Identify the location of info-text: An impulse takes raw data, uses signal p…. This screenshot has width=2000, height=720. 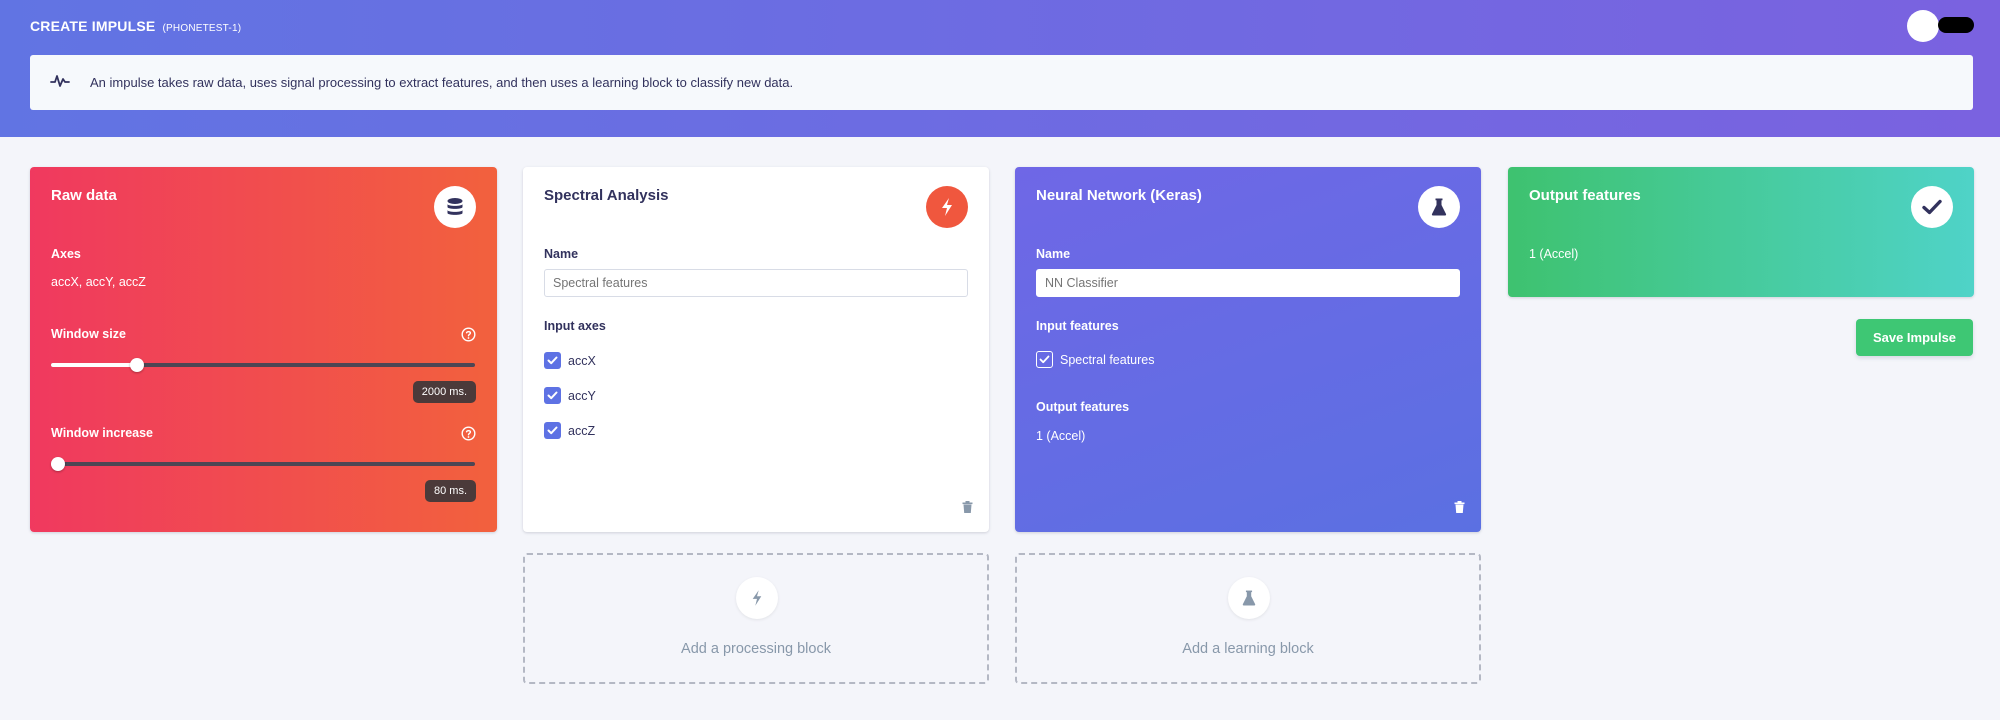
(442, 82).